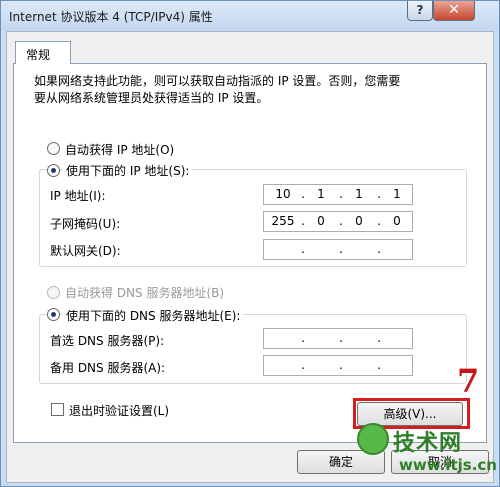 The width and height of the screenshot is (500, 487). Describe the element at coordinates (454, 11) in the screenshot. I see `close-button: ✕` at that location.